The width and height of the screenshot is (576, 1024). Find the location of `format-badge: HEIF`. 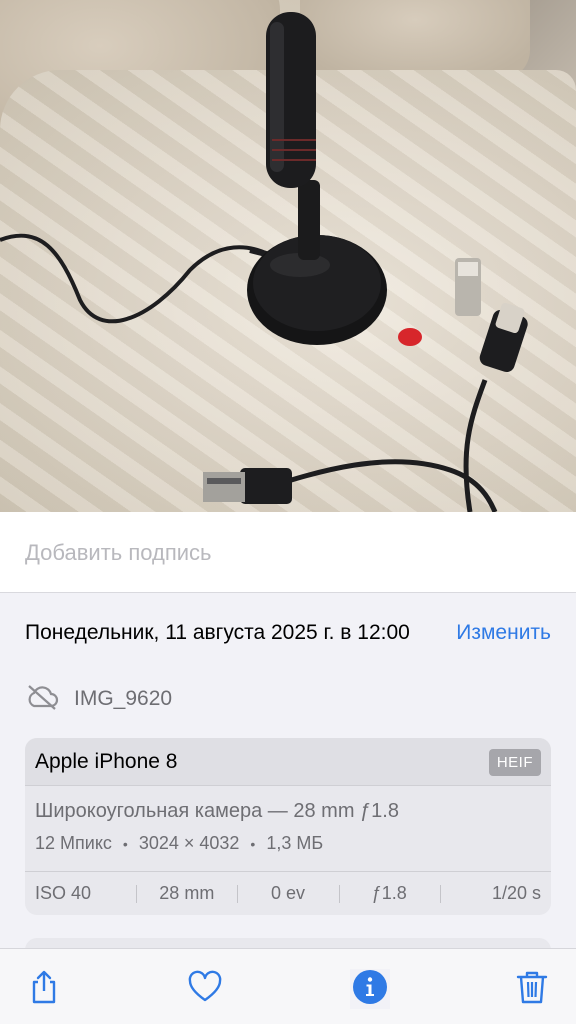

format-badge: HEIF is located at coordinates (514, 762).